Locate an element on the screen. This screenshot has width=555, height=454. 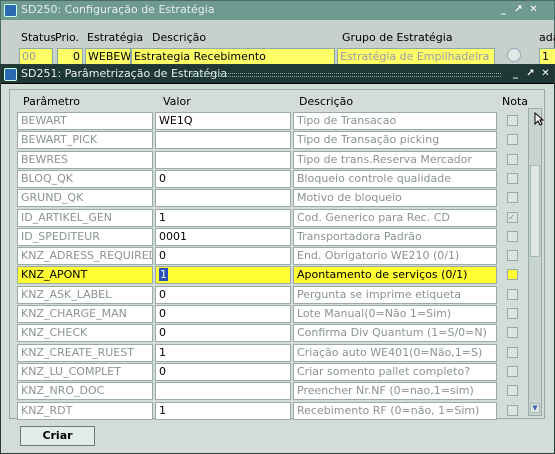
descricao-cell: Criação auto WE401(0=Não,1=S) is located at coordinates (395, 352).